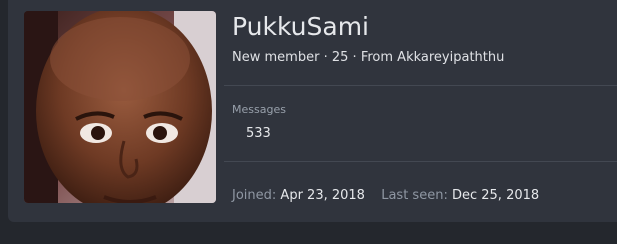  Describe the element at coordinates (340, 57) in the screenshot. I see `member-age: 25` at that location.